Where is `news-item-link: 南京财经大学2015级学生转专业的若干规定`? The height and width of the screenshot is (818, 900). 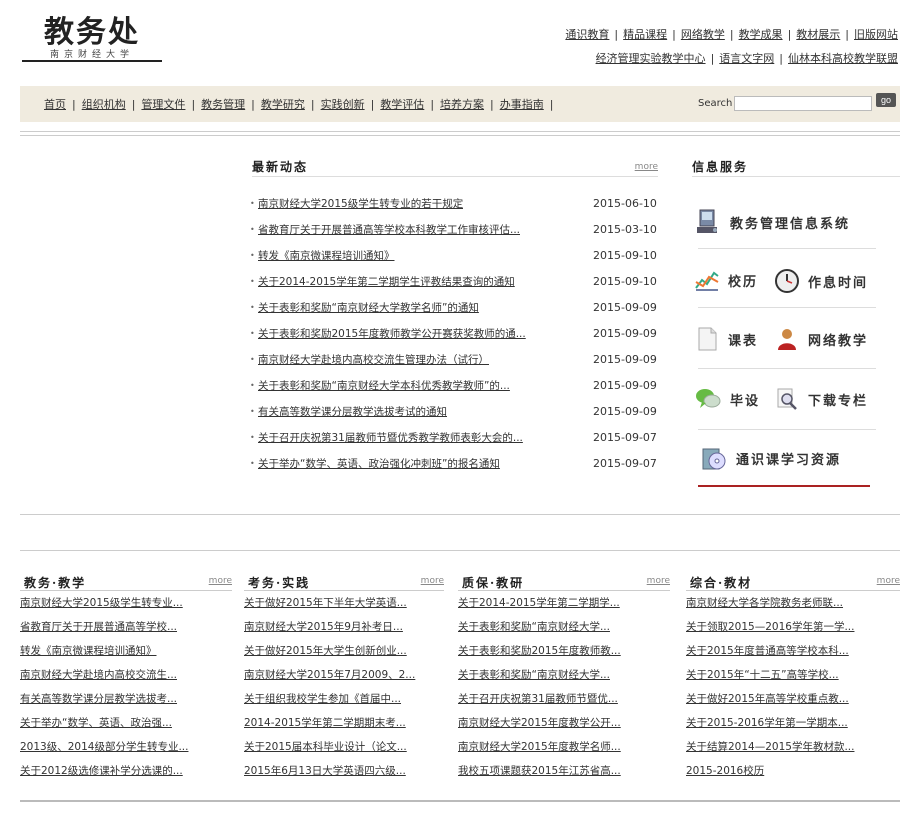 news-item-link: 南京财经大学2015级学生转专业的若干规定 is located at coordinates (360, 204).